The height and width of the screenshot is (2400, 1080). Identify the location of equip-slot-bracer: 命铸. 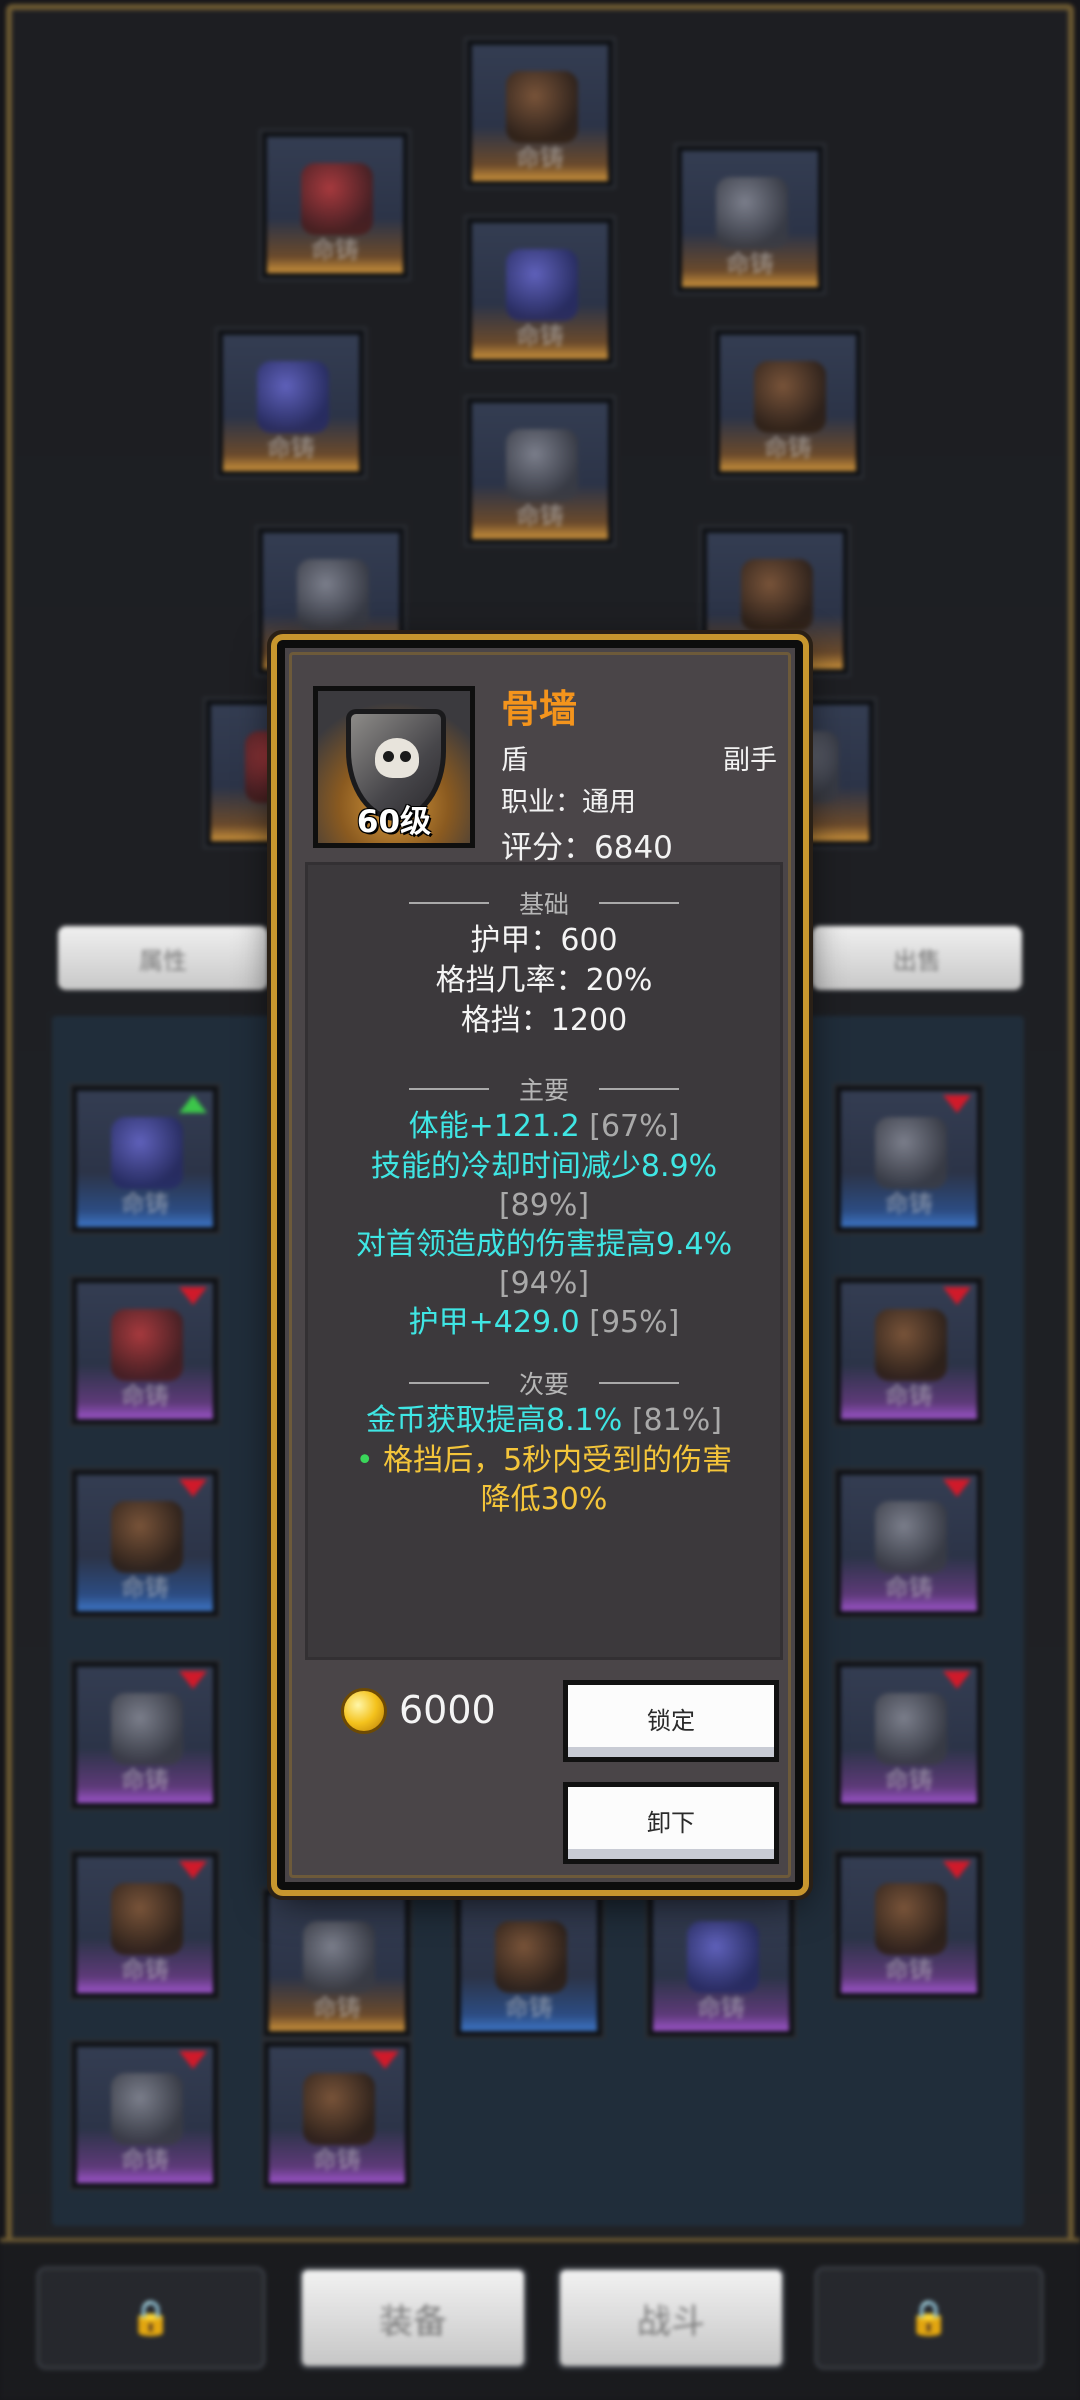
(788, 403).